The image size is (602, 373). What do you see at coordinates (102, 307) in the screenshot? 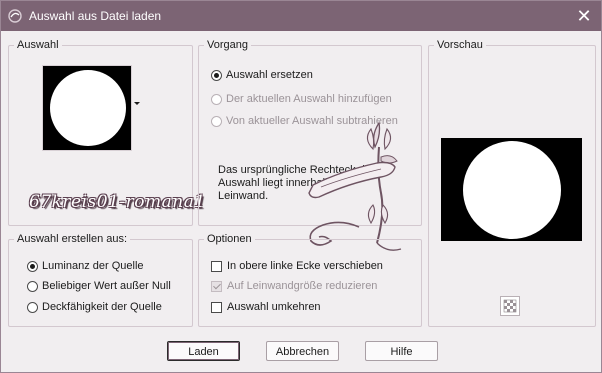
I see `radio-label: Deckfähigkeit der Quelle` at bounding box center [102, 307].